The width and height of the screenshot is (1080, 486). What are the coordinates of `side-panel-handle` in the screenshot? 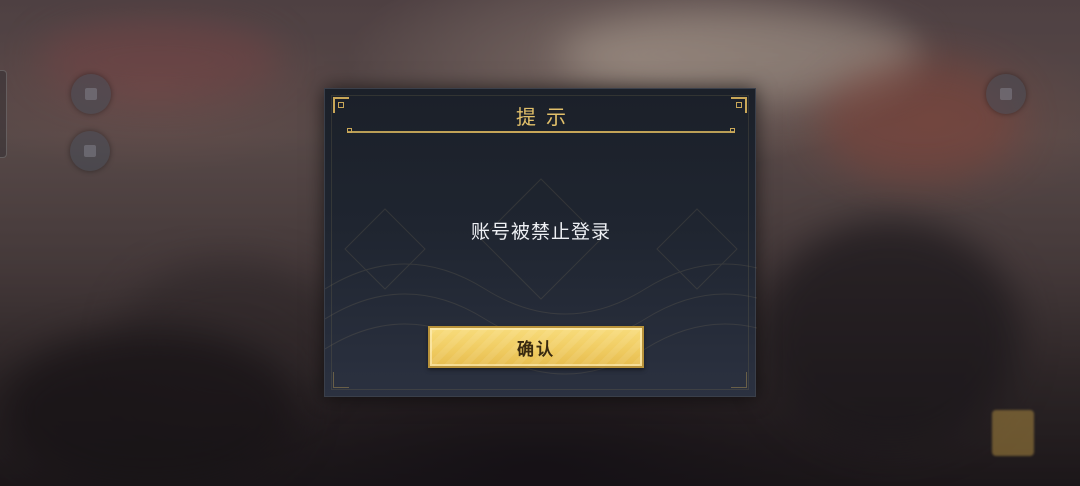 It's located at (3, 114).